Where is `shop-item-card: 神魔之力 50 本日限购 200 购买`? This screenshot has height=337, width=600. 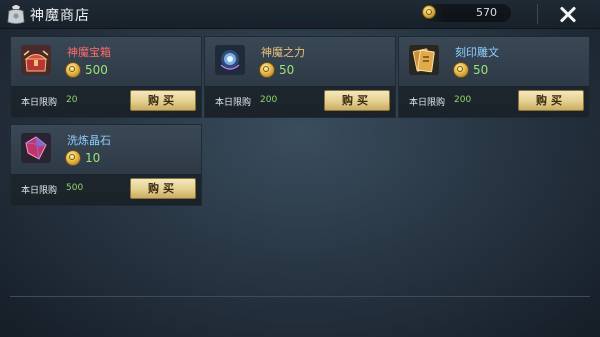
shop-item-card: 神魔之力 50 本日限购 200 购买 is located at coordinates (300, 77).